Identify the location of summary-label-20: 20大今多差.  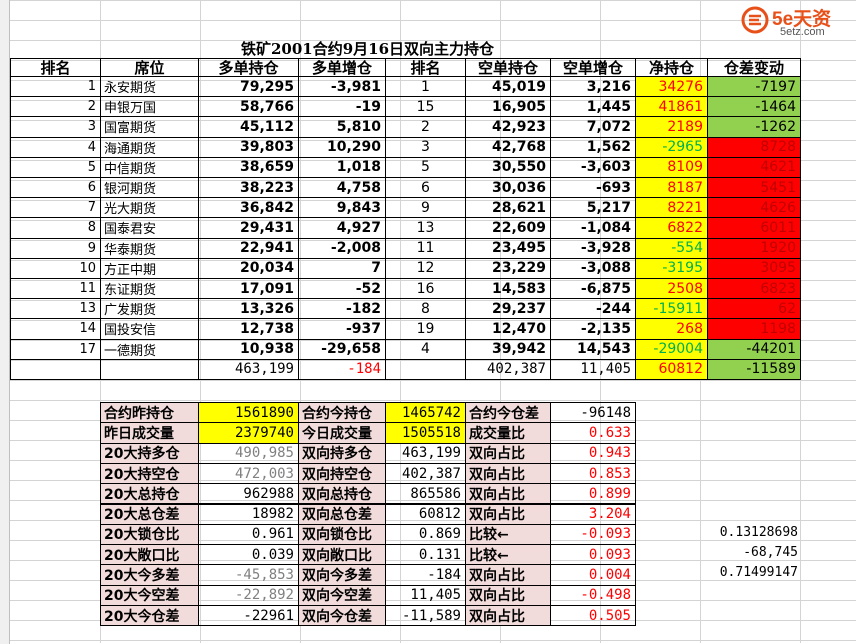
(149, 575).